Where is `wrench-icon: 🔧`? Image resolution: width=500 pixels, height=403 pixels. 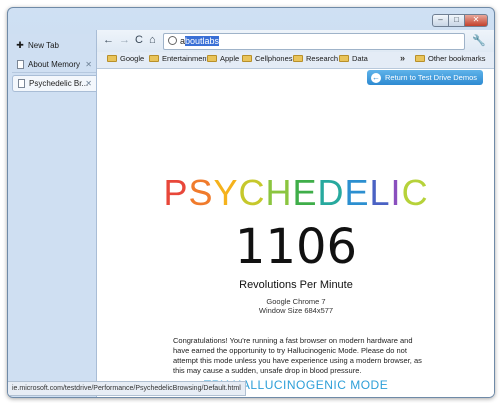 wrench-icon: 🔧 is located at coordinates (479, 40).